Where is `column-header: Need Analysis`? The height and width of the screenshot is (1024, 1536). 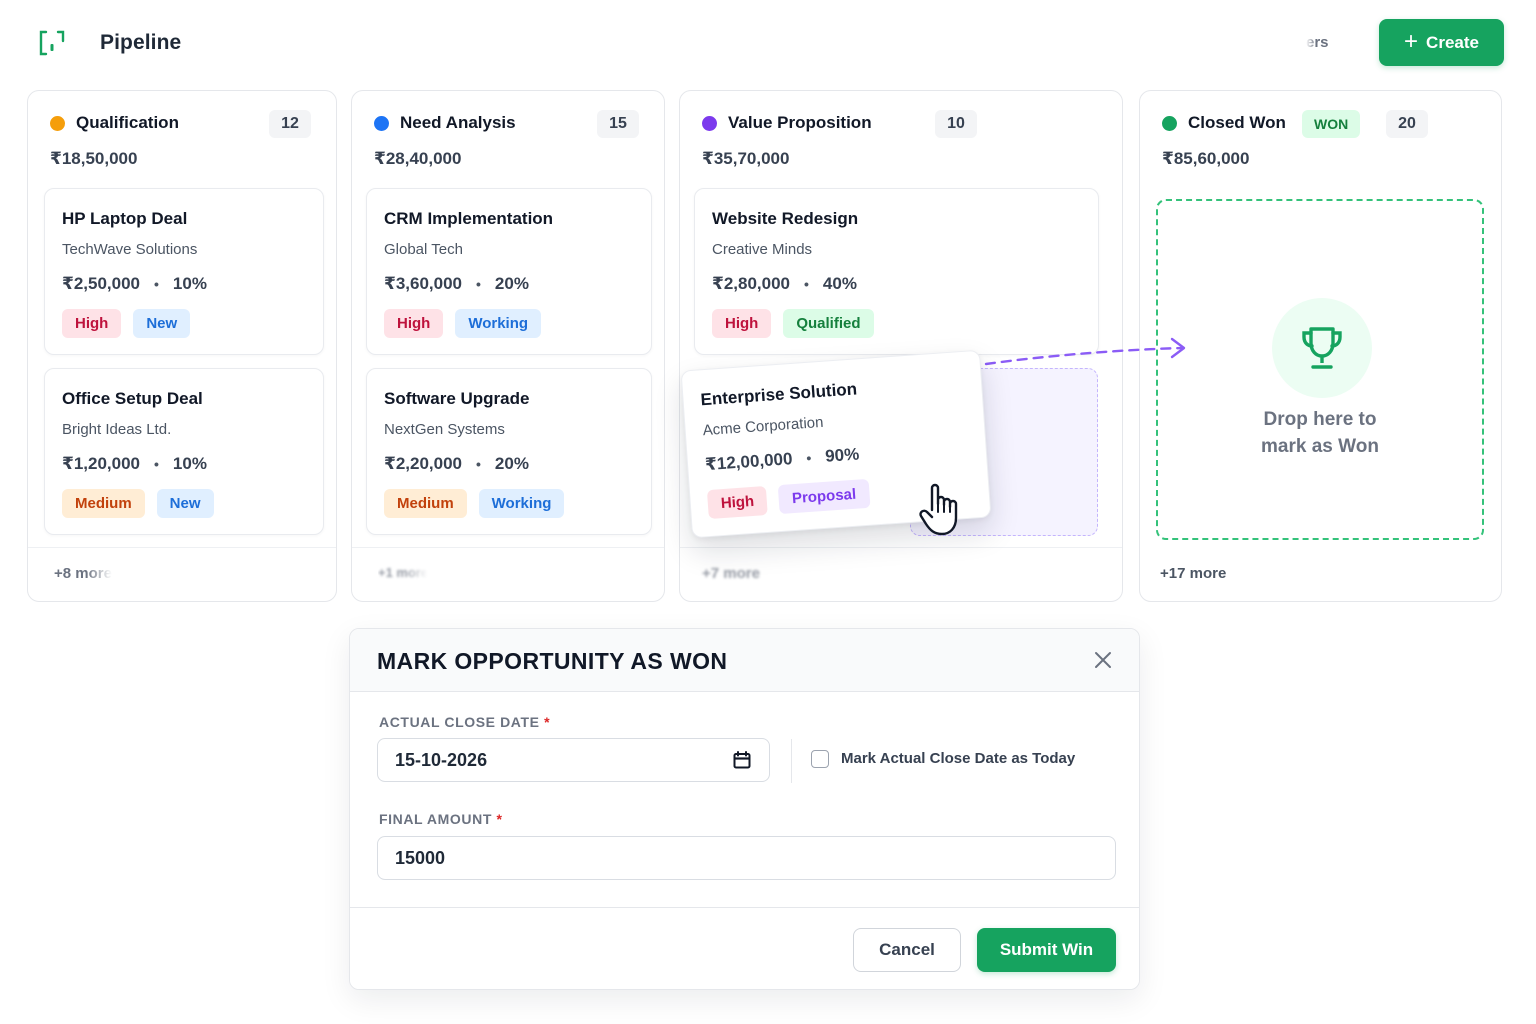
column-header: Need Analysis is located at coordinates (445, 123).